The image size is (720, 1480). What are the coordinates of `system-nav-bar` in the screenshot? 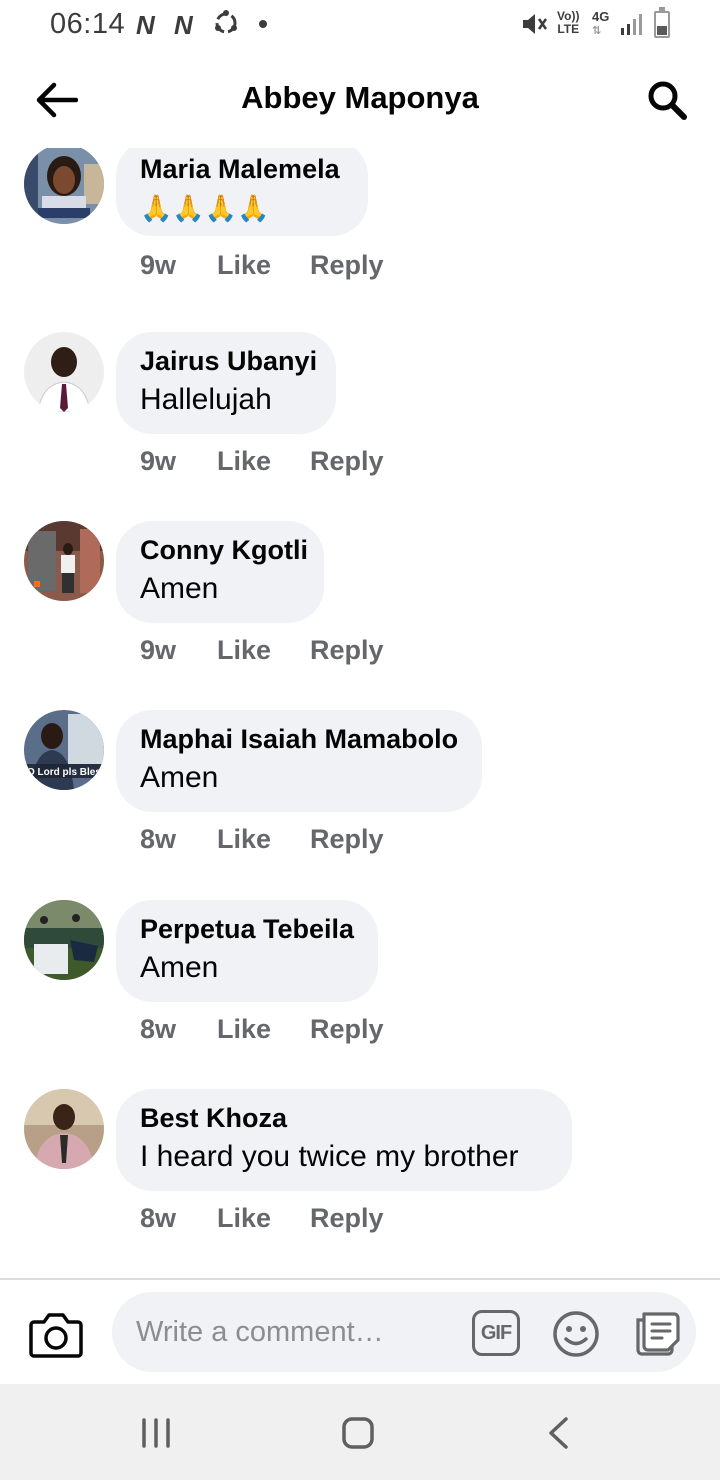 It's located at (360, 1432).